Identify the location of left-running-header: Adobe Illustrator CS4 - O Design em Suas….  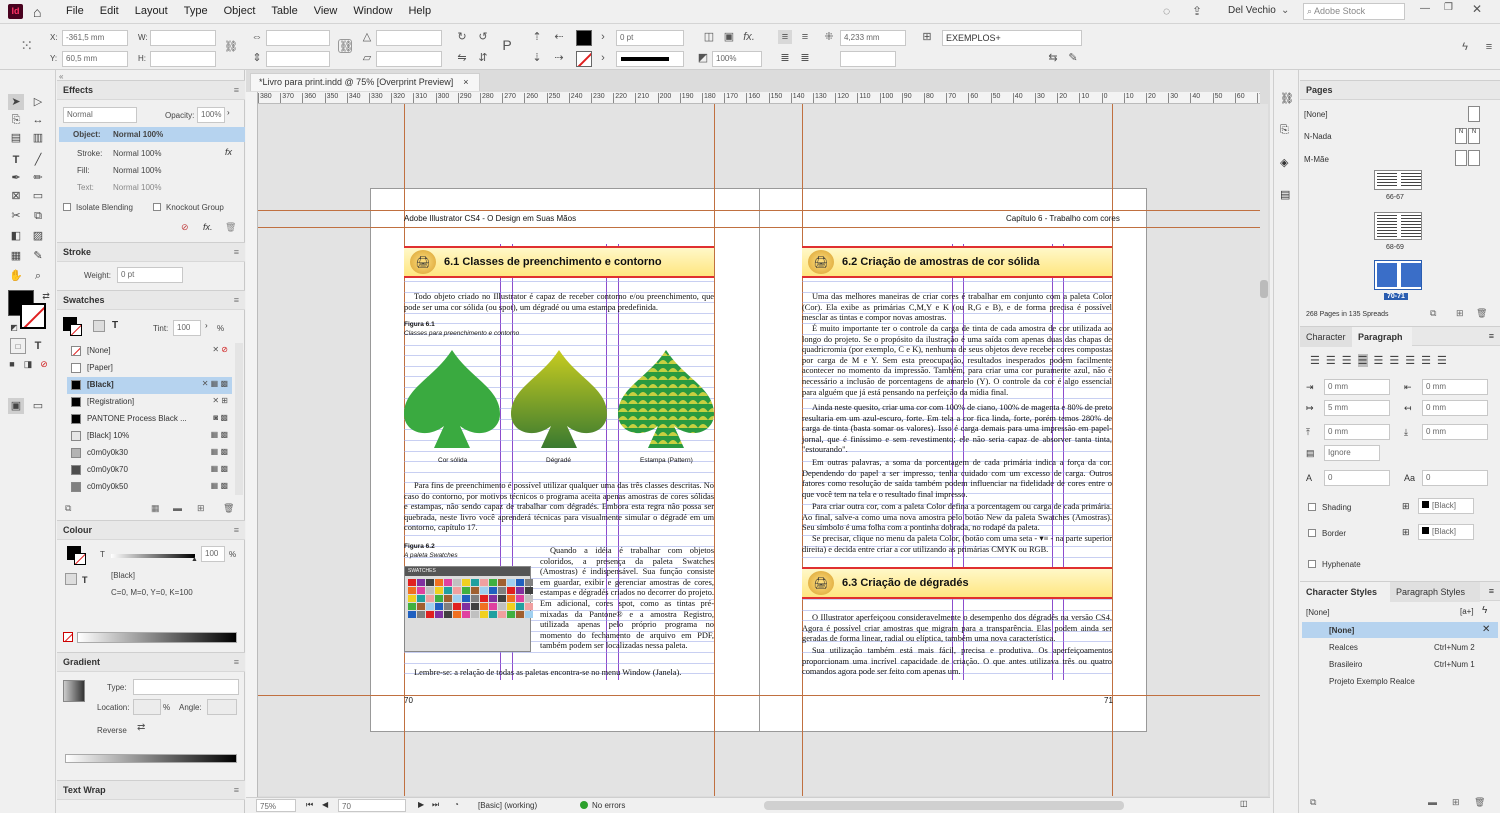
(490, 218).